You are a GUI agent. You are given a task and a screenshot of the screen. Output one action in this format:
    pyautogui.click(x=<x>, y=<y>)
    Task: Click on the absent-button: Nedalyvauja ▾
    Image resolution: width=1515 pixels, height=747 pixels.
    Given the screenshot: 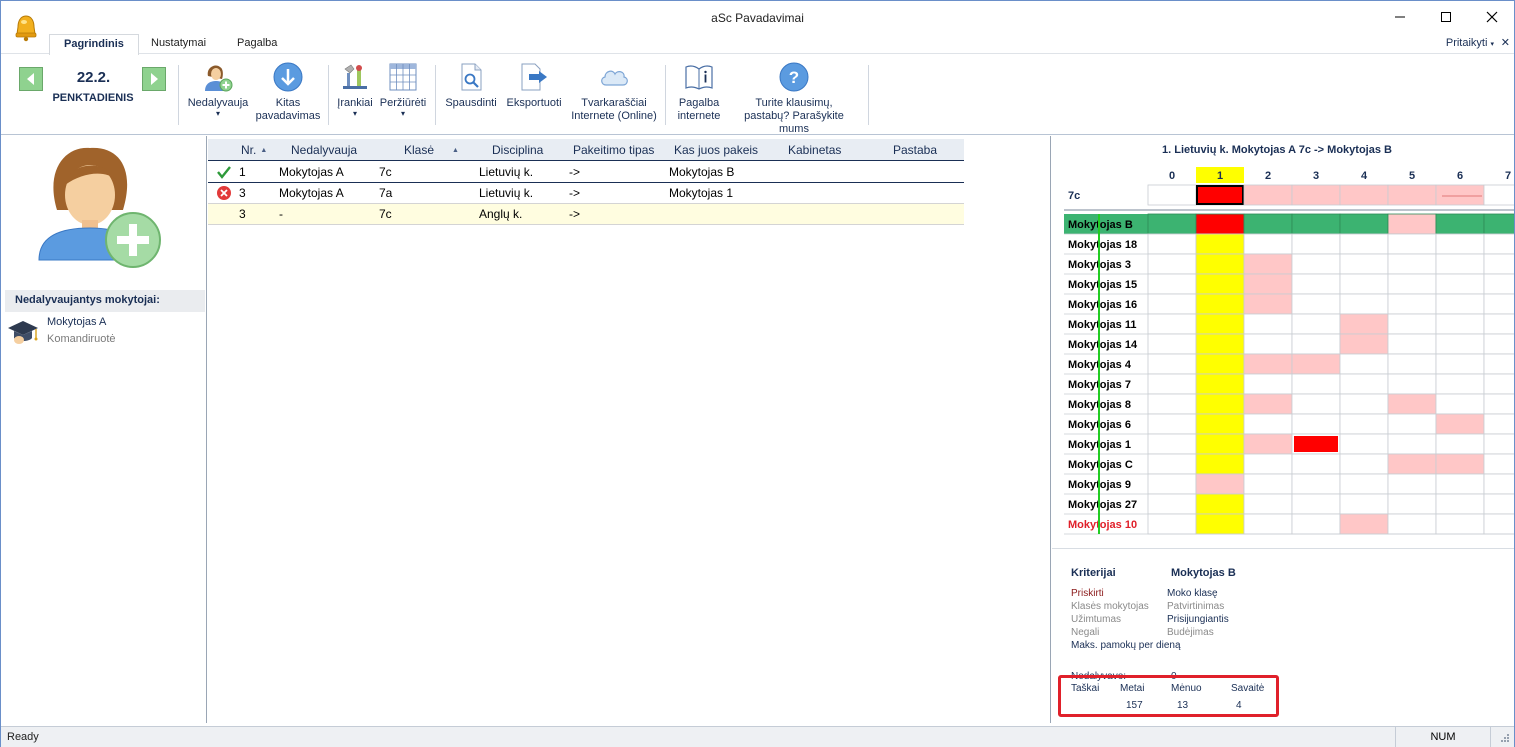 What is the action you would take?
    pyautogui.click(x=218, y=89)
    